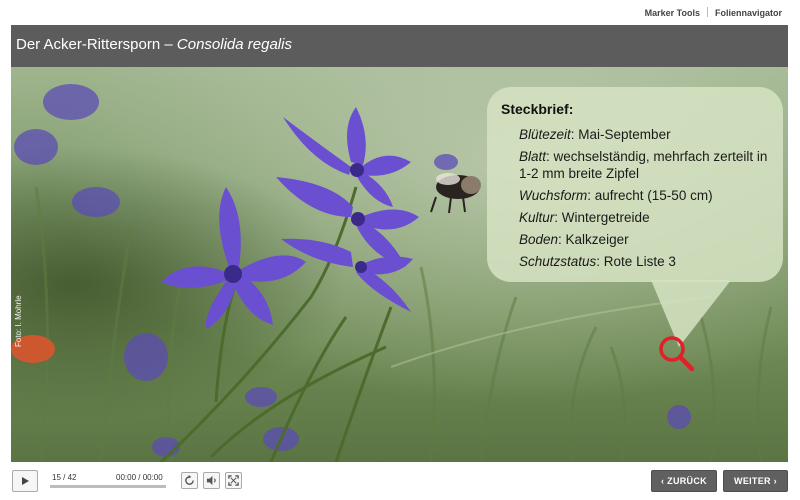 The width and height of the screenshot is (800, 500). Describe the element at coordinates (748, 13) in the screenshot. I see `slide-navigator-link: Foliennavigator` at that location.